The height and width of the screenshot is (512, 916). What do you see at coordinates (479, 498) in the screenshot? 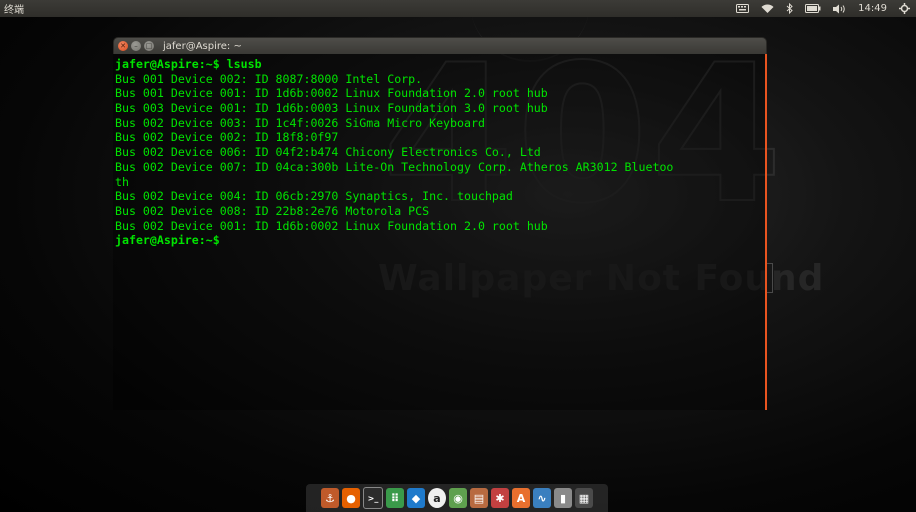
I see `files-icon: ▤` at bounding box center [479, 498].